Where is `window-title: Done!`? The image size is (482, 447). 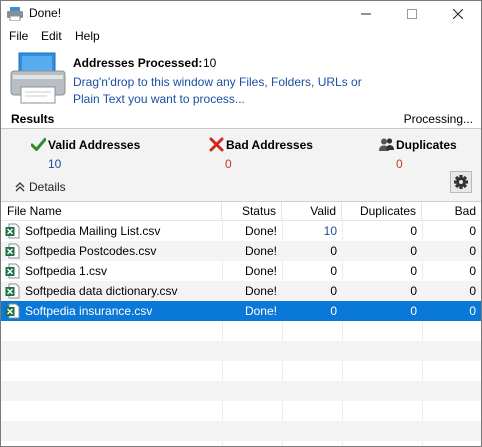
window-title: Done! is located at coordinates (45, 13).